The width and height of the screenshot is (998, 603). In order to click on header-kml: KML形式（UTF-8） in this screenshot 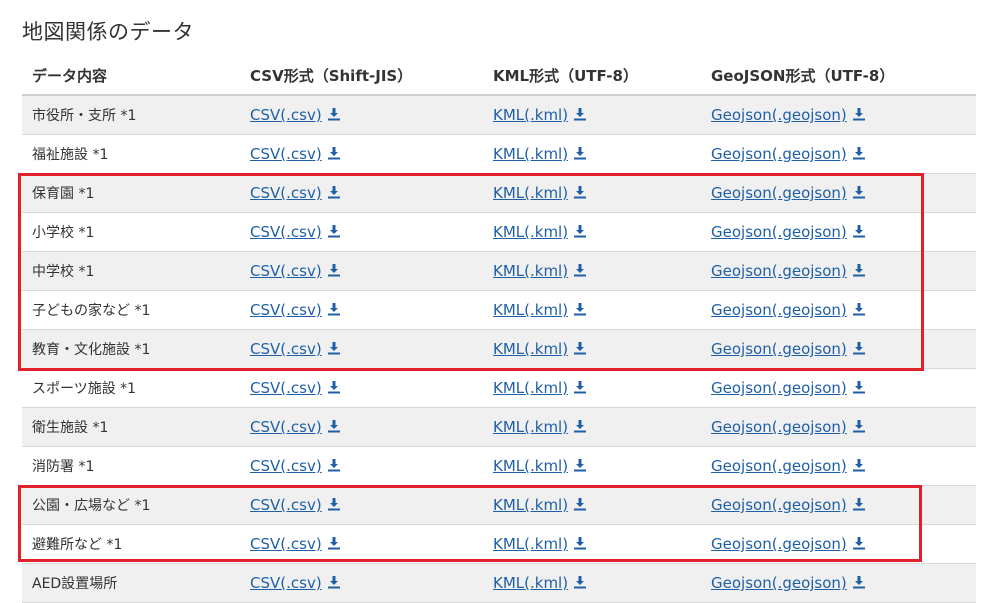, I will do `click(592, 76)`.